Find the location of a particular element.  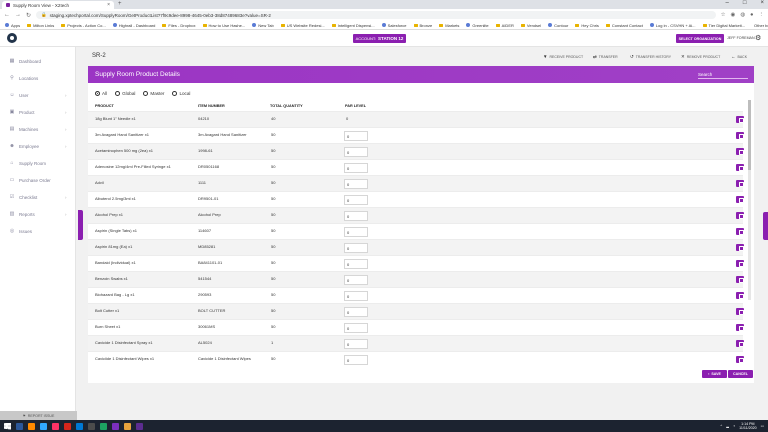

chrome-icon is located at coordinates (103, 426).